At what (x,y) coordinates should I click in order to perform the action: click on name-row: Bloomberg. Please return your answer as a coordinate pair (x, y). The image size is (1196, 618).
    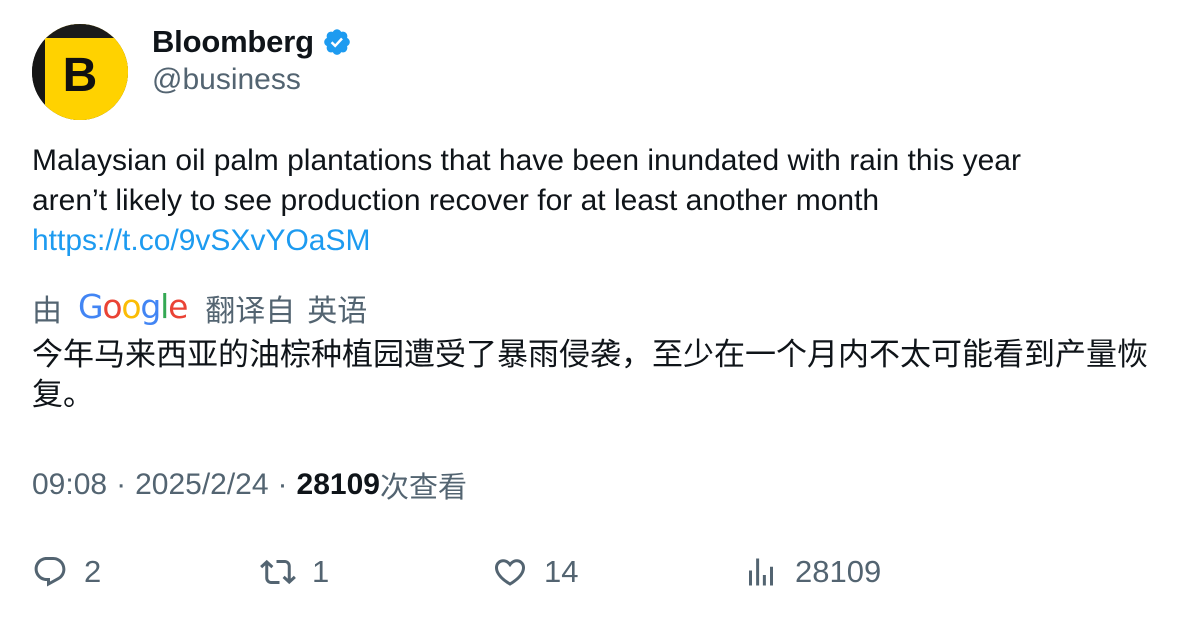
    Looking at the image, I should click on (252, 42).